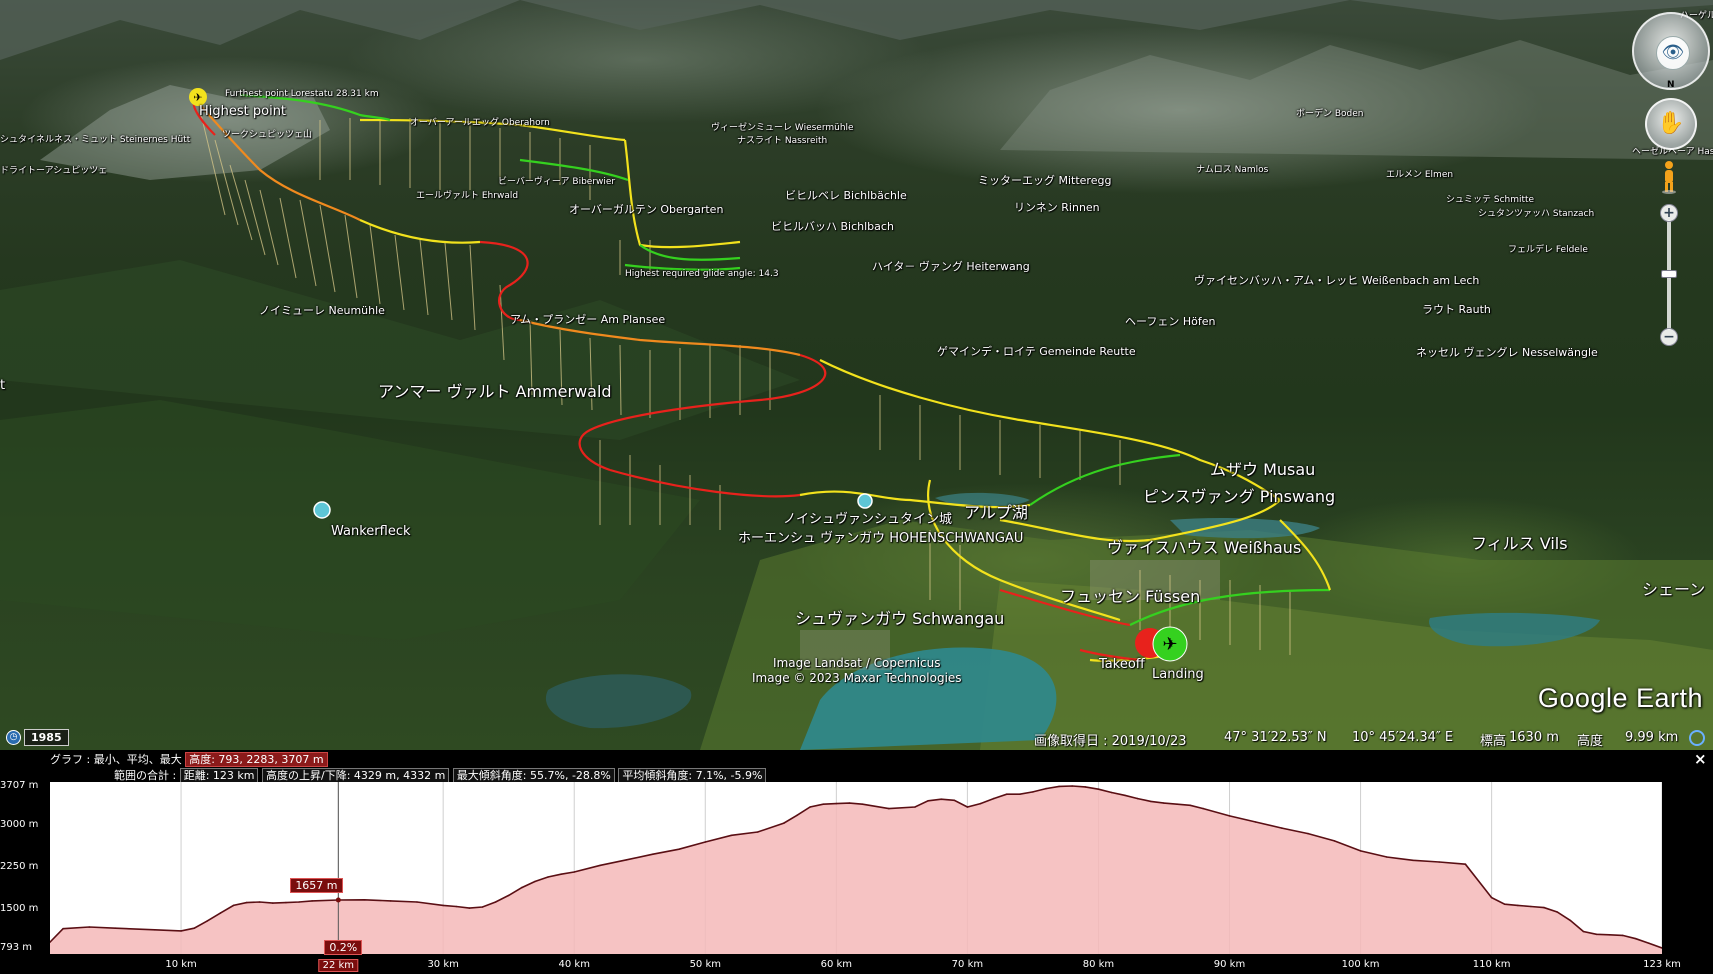 Image resolution: width=1713 pixels, height=974 pixels. I want to click on place-label-mitteregg: ミッターエッグ Mitteregg, so click(1044, 180).